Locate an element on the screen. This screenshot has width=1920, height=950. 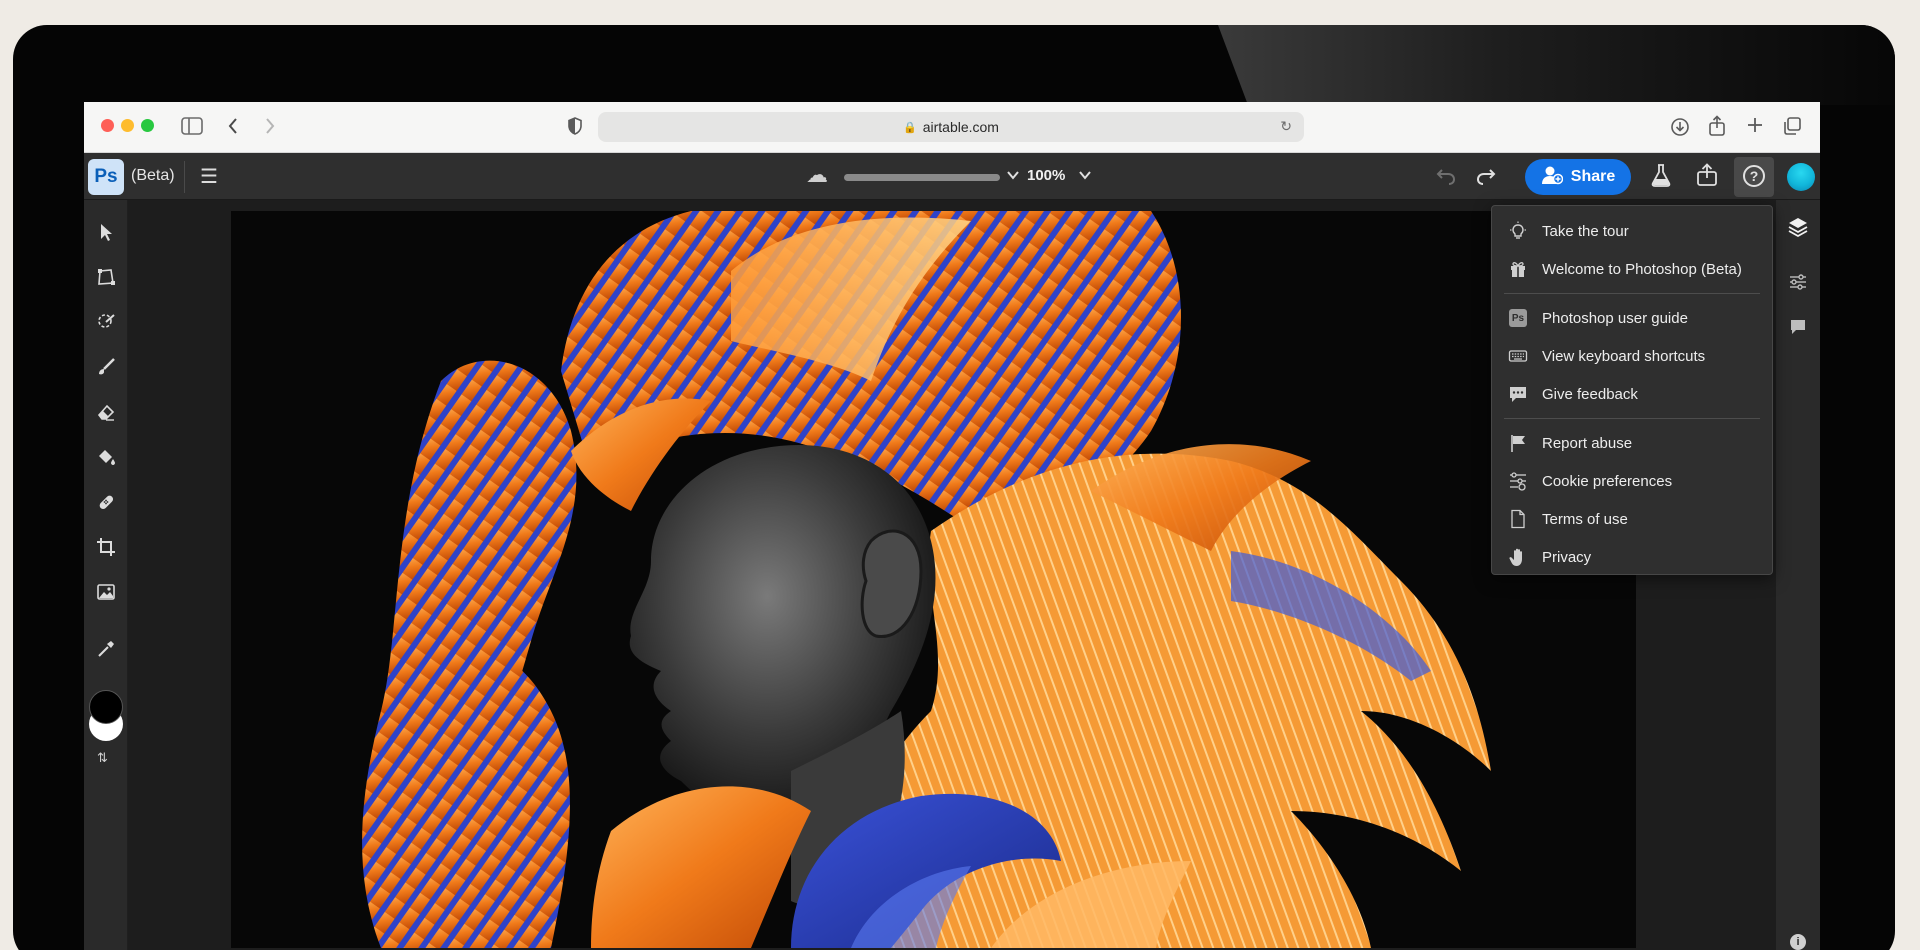
reload-icon: ↻ is located at coordinates (1286, 126).